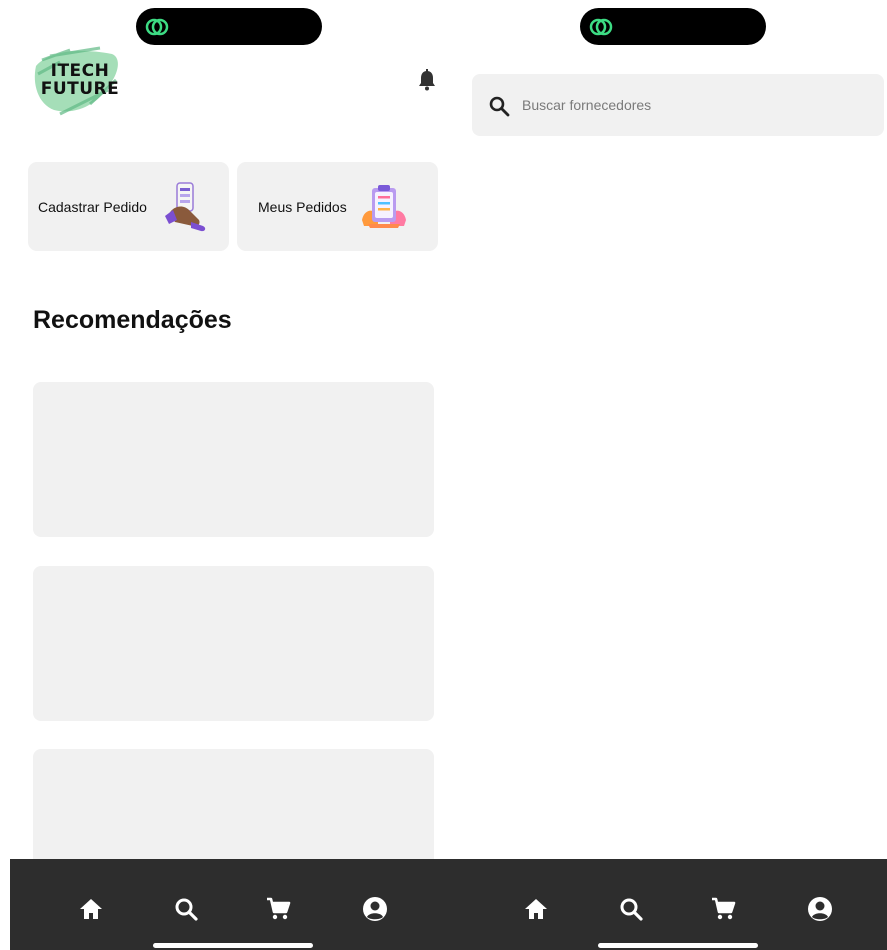  I want to click on search-input, so click(692, 105).